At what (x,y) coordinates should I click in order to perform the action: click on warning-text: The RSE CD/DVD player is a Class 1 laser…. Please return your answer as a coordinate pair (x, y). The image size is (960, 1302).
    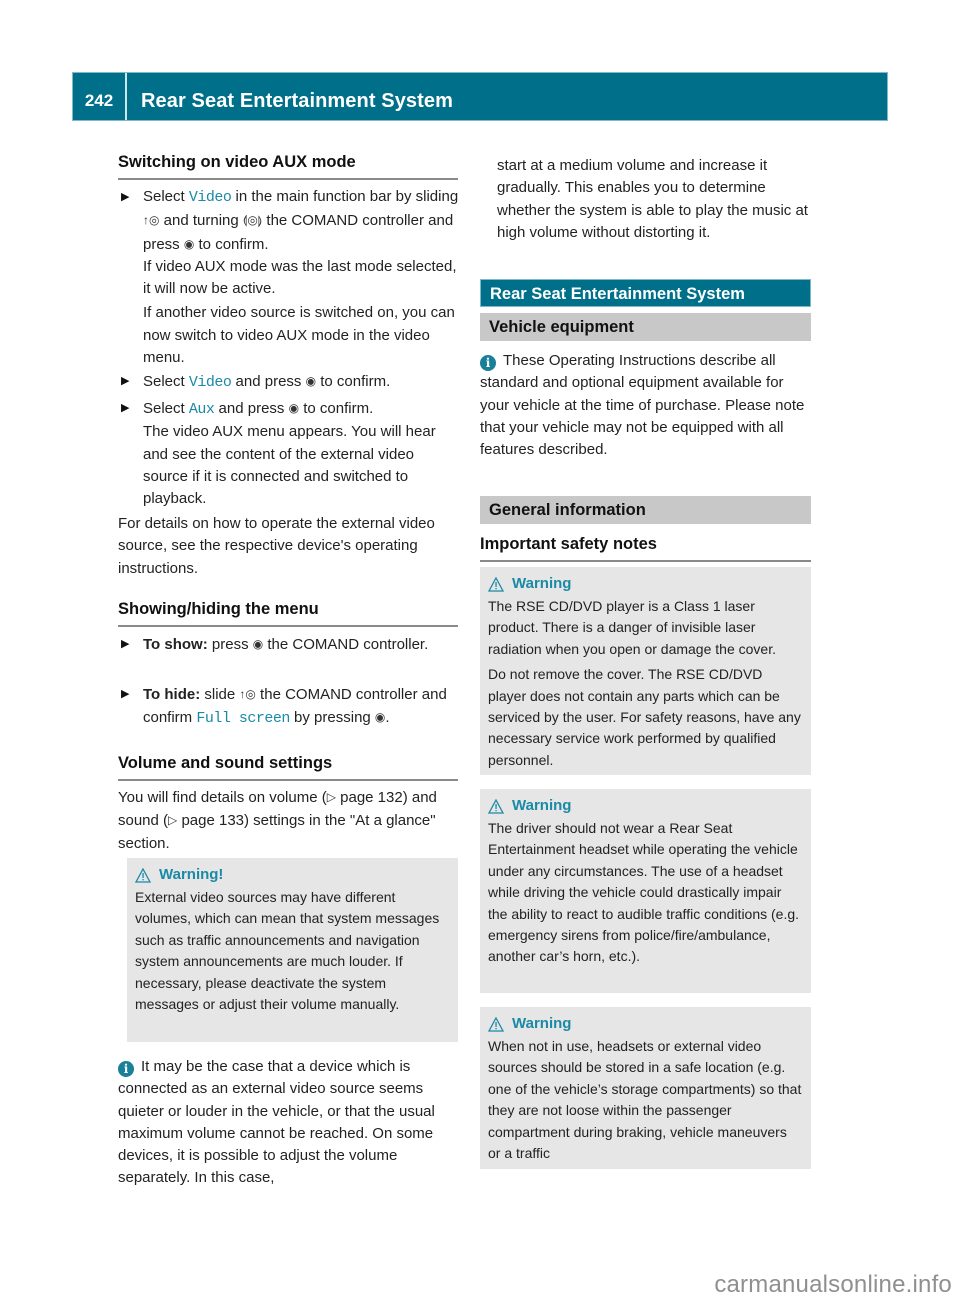
    Looking at the image, I should click on (632, 627).